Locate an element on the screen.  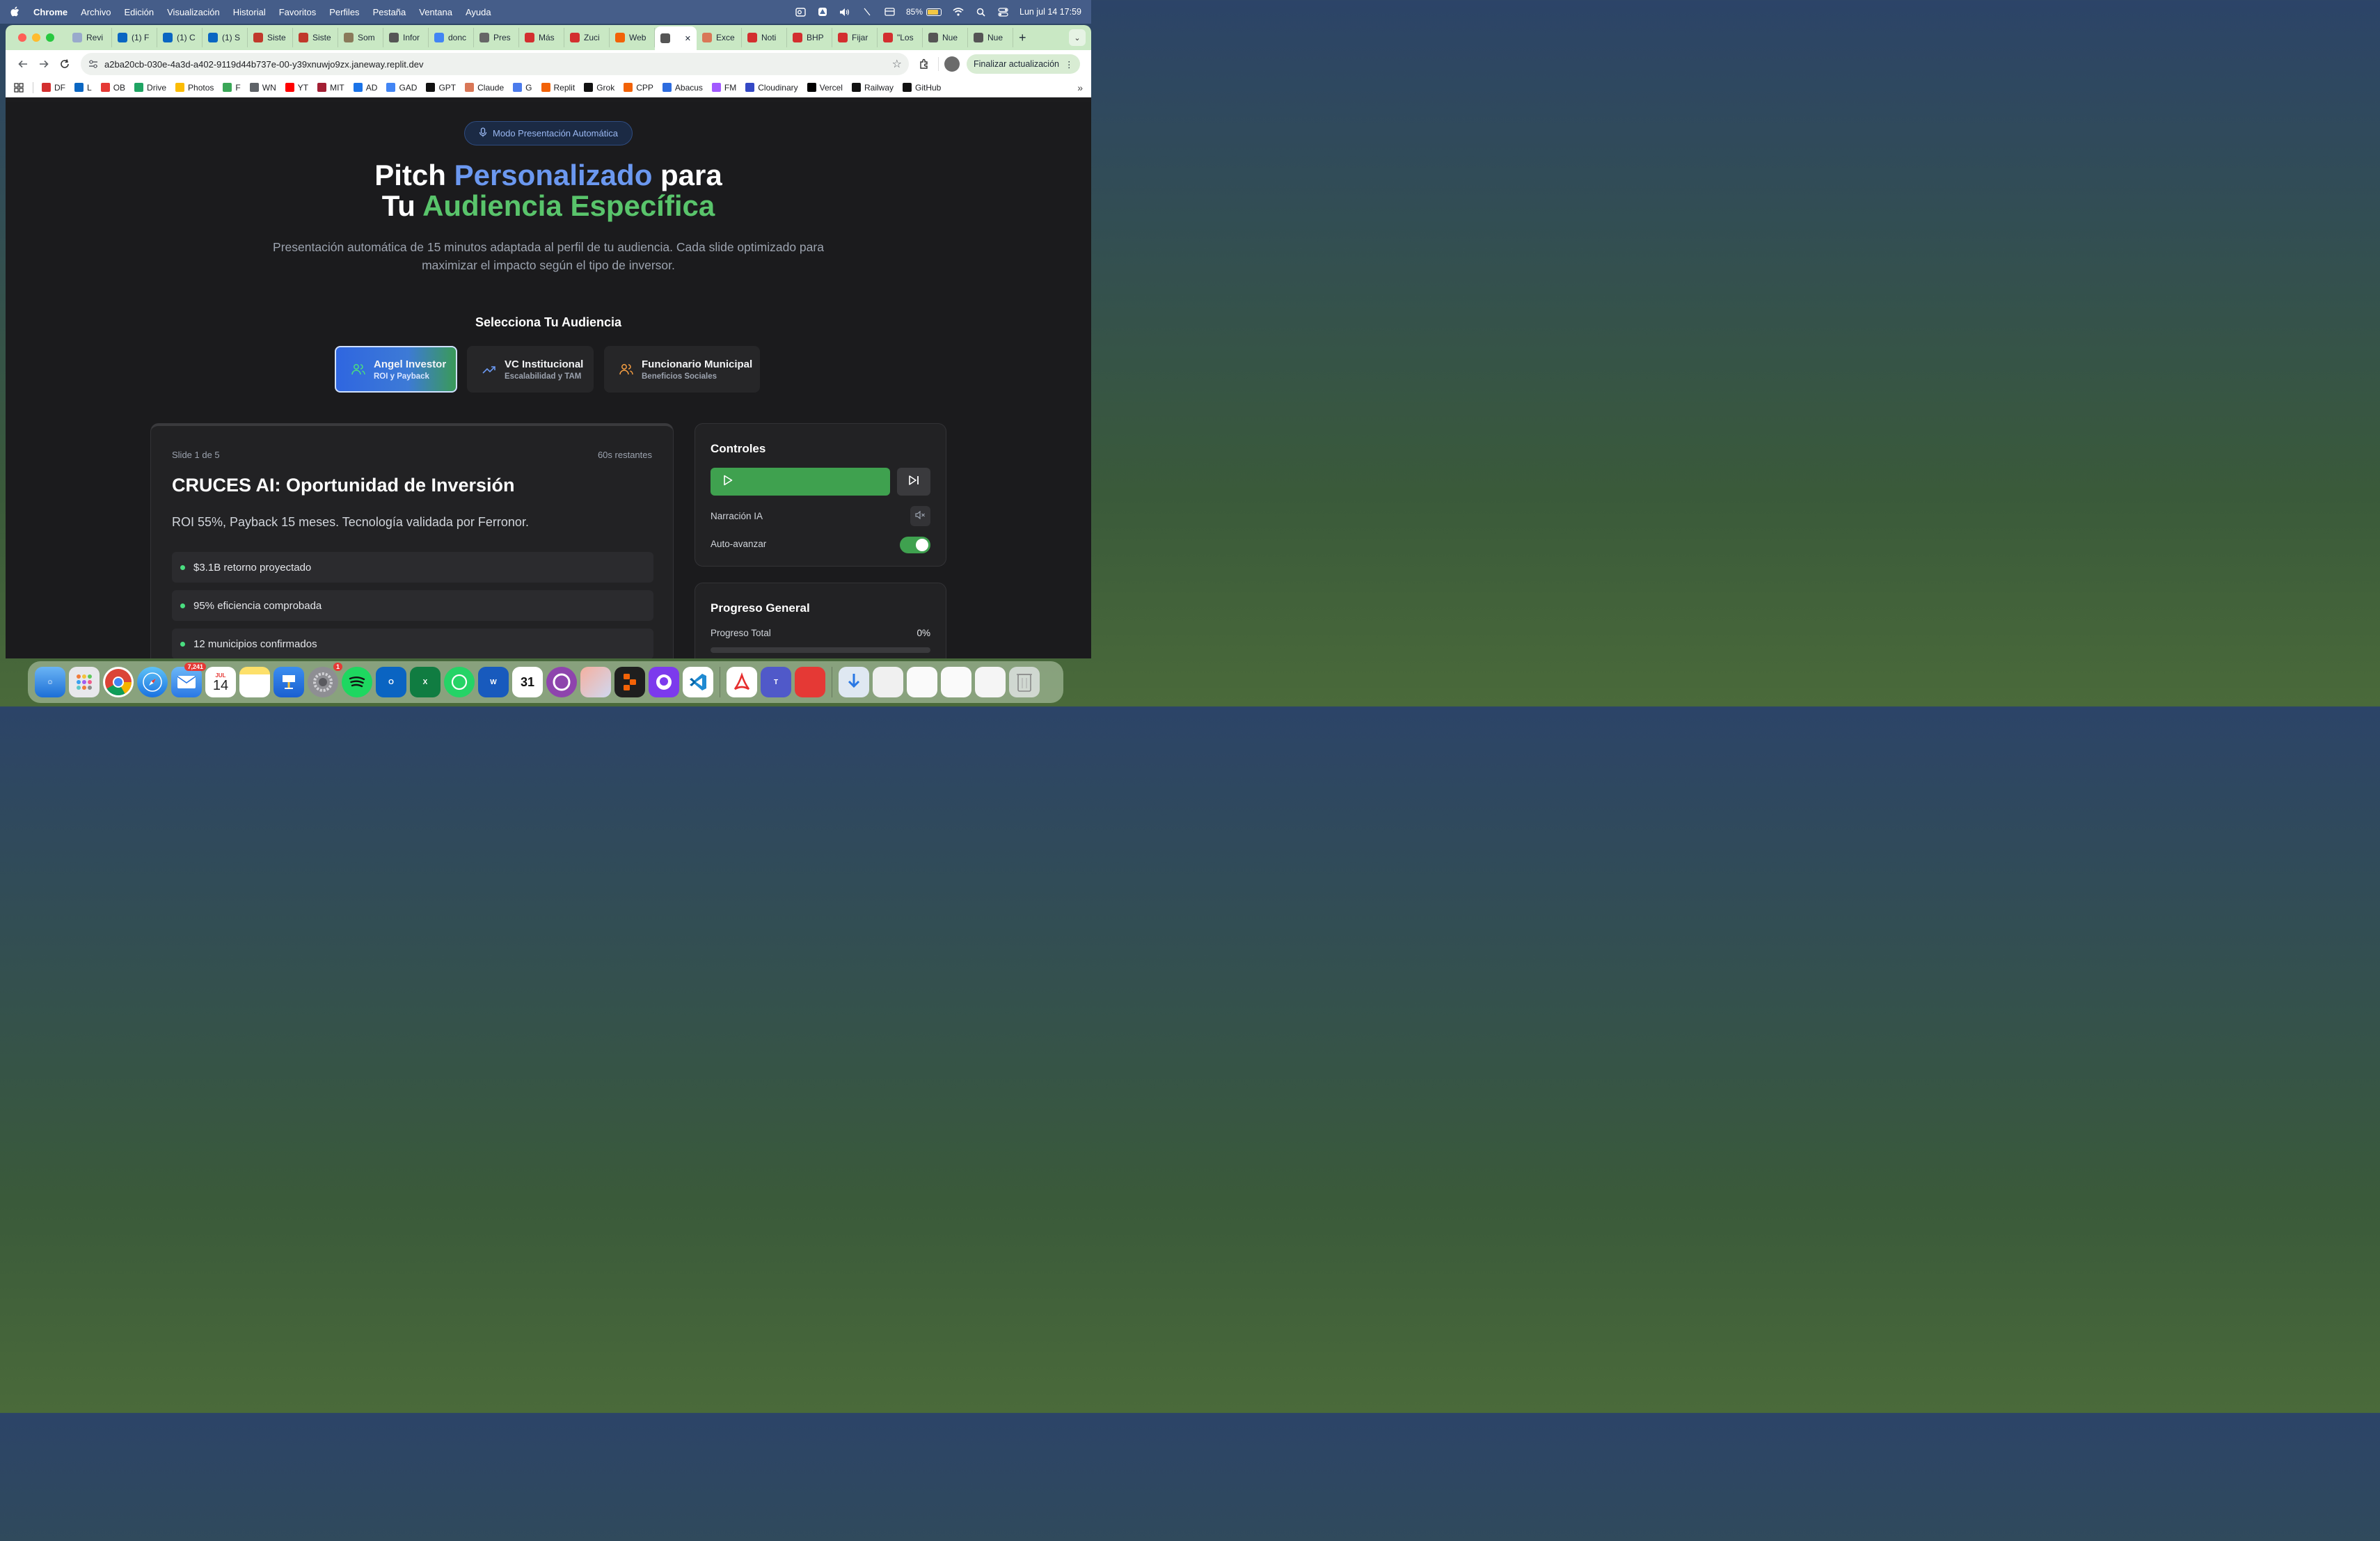
bookmark-item: Vercel is located at coordinates (825, 88).